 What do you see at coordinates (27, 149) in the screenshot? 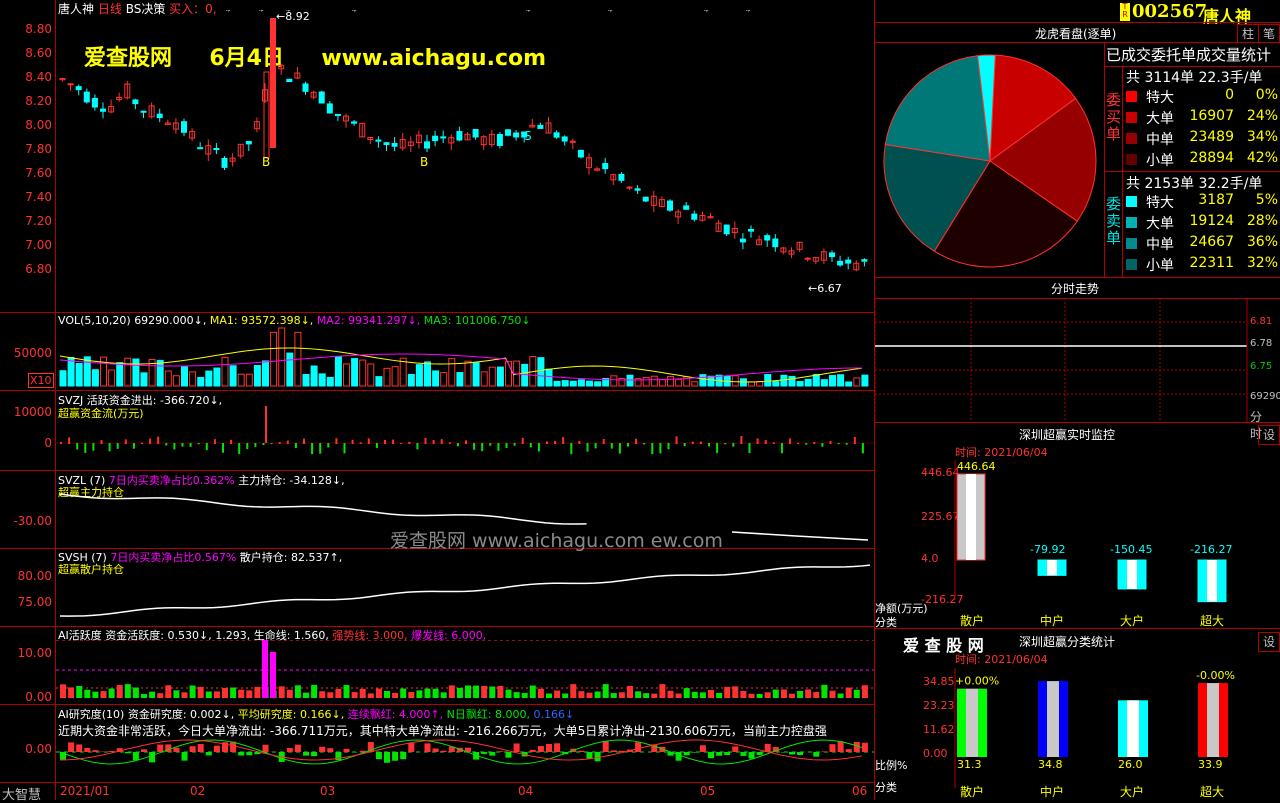
I see `price-tick: 7.80` at bounding box center [27, 149].